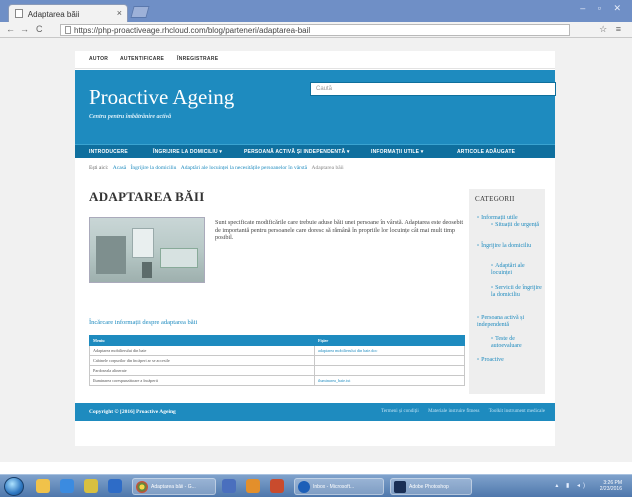  Describe the element at coordinates (142, 59) in the screenshot. I see `topnav-autentificare: AUTENTIFICARE` at that location.